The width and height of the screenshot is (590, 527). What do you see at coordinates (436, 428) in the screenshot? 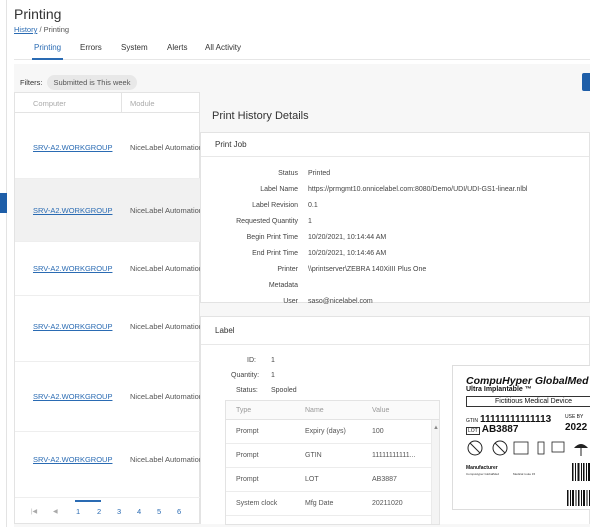
I see `scroll-up-icon: ▲` at bounding box center [436, 428].